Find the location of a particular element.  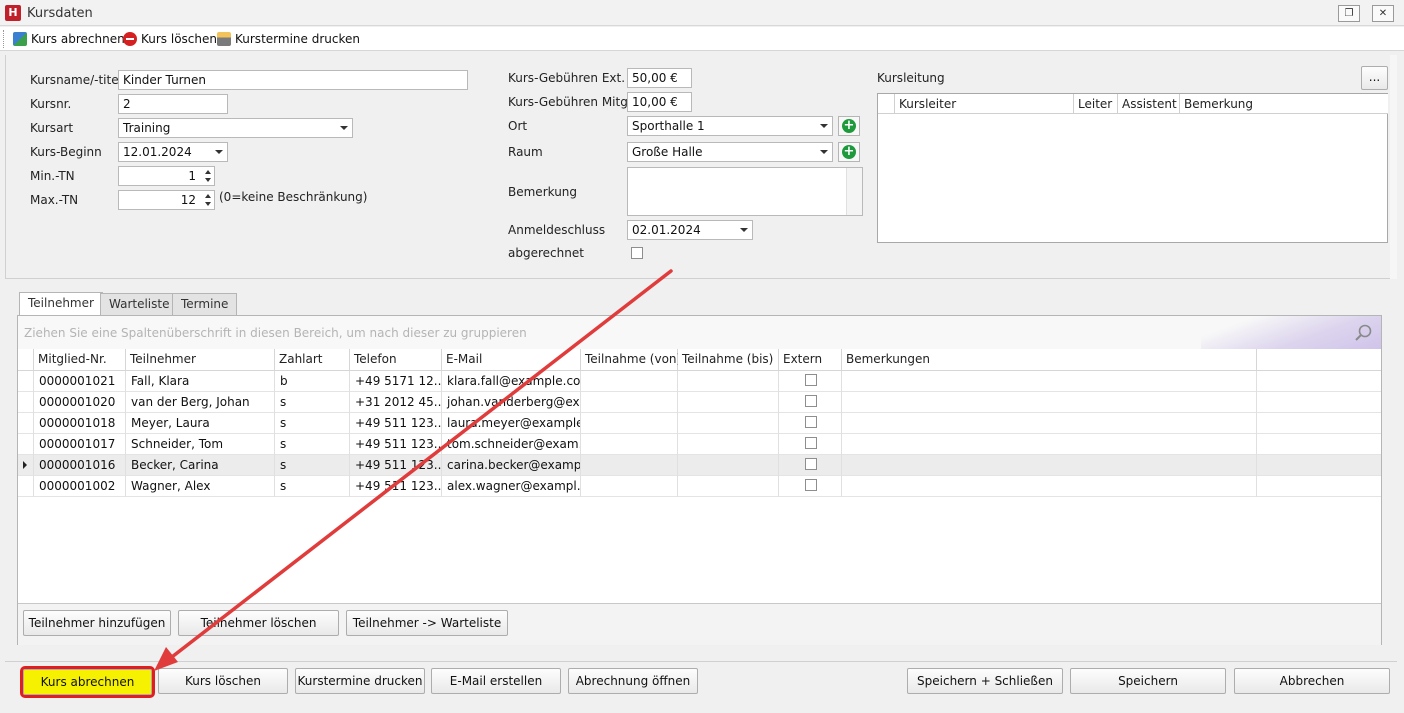

abgerechnet-checkbox is located at coordinates (637, 253).